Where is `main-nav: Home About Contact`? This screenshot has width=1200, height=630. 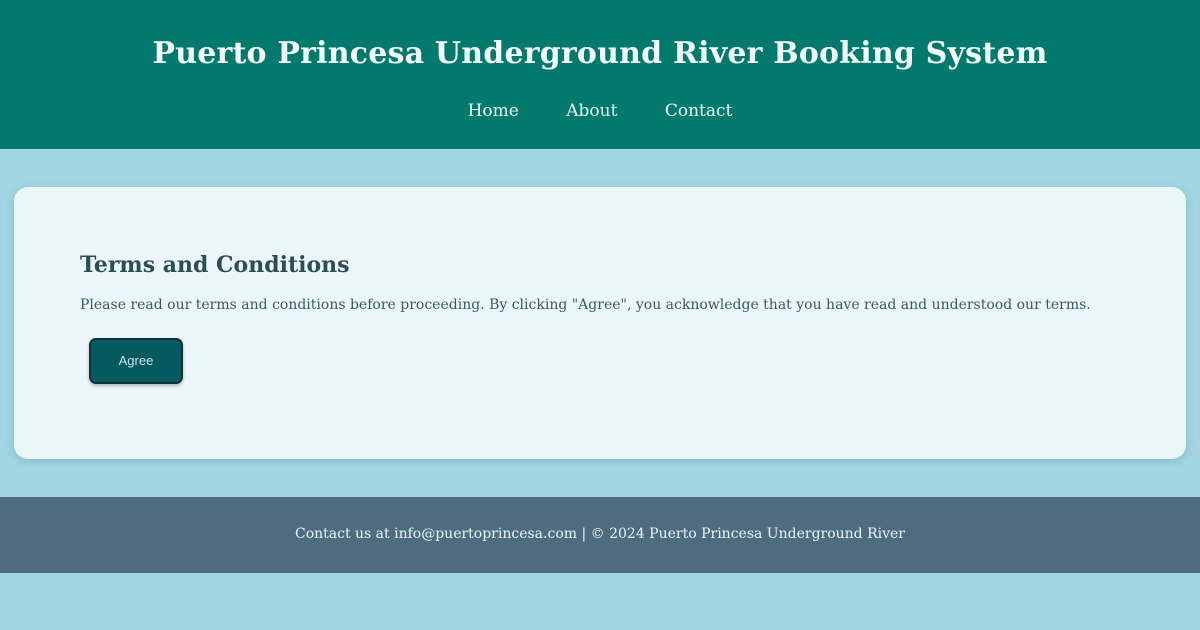 main-nav: Home About Contact is located at coordinates (600, 111).